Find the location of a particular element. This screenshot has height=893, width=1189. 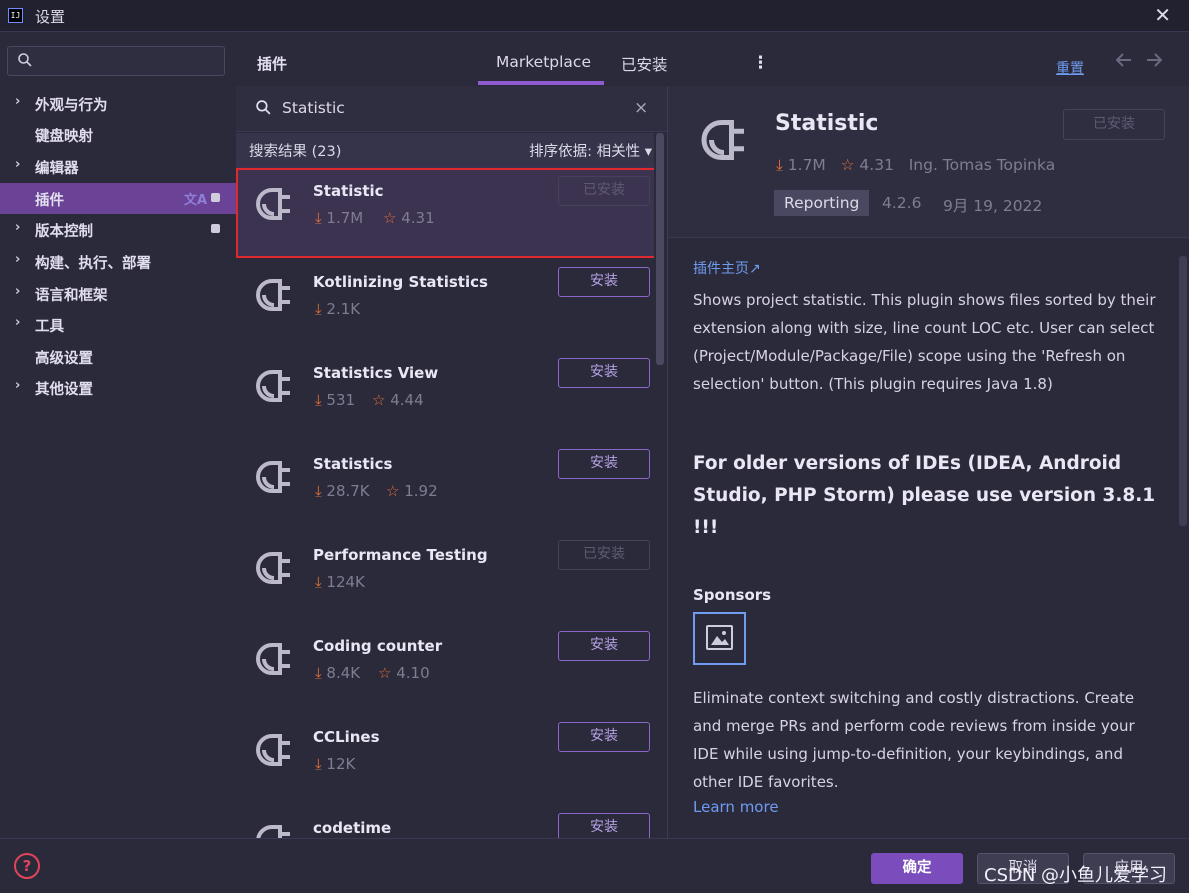

plugin-detail-meta: ⤓ 1.7M ☆ 4.31 Ing. Tomas Topinka is located at coordinates (916, 165).